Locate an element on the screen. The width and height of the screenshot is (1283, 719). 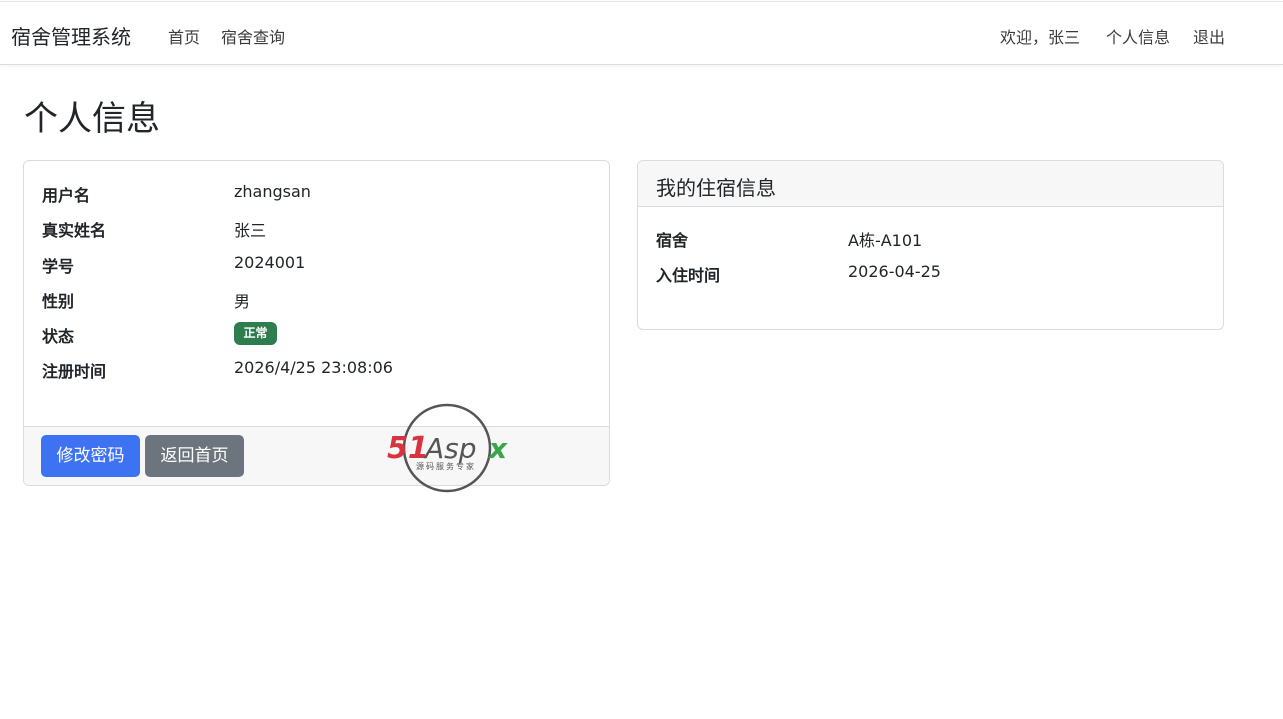
nav-link-logout: 退出 is located at coordinates (1209, 36).